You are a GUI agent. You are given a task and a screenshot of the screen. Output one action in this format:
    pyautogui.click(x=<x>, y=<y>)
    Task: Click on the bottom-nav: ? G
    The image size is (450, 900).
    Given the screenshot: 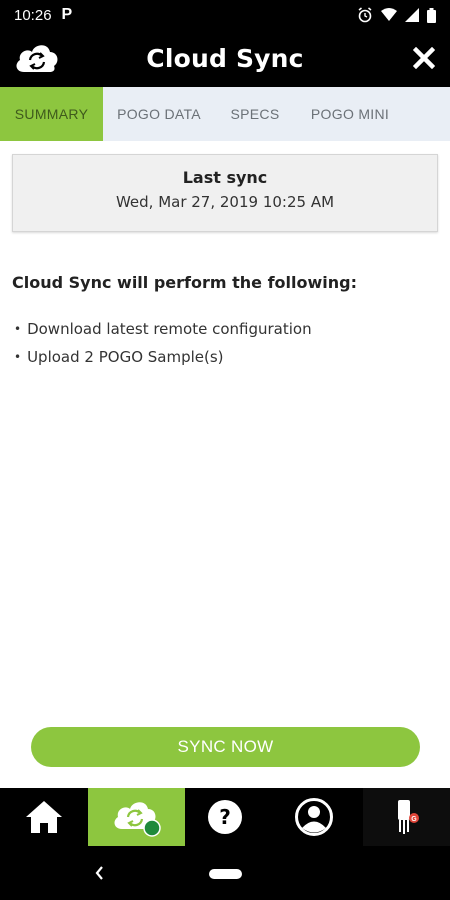 What is the action you would take?
    pyautogui.click(x=225, y=817)
    